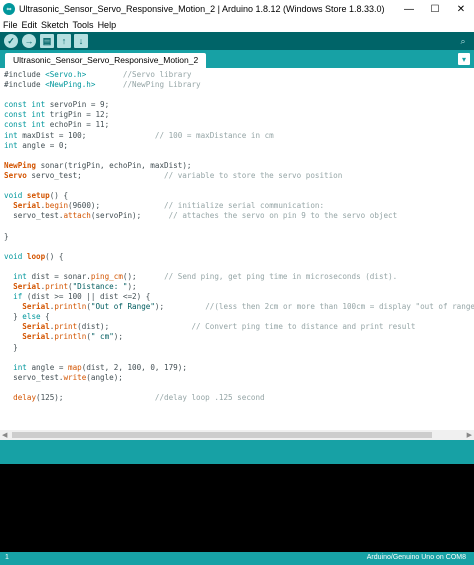 This screenshot has width=474, height=565. Describe the element at coordinates (239, 146) in the screenshot. I see `code-line: int angle = 0;` at that location.